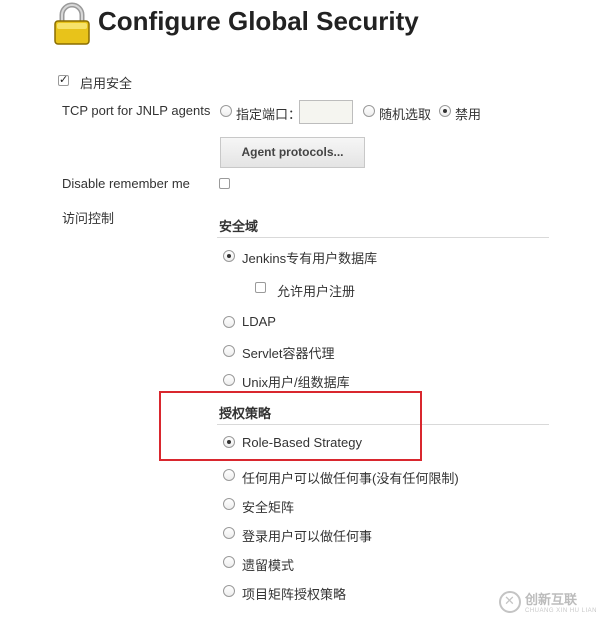 This screenshot has height=622, width=603. Describe the element at coordinates (268, 565) in the screenshot. I see `auth-legacy-label: 遗留模式` at that location.